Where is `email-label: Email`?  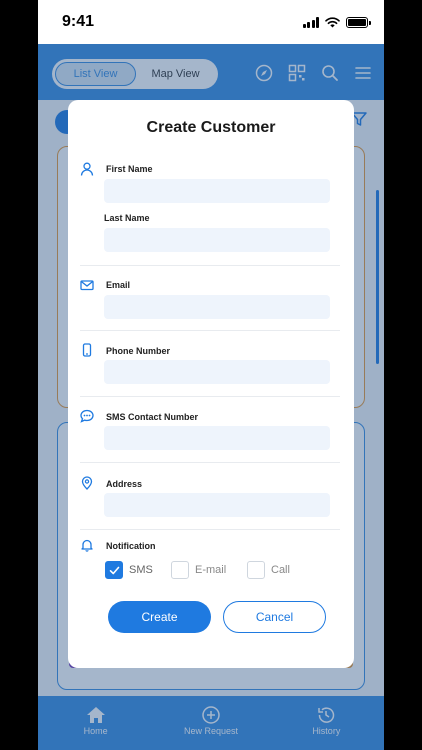
email-label: Email is located at coordinates (118, 285).